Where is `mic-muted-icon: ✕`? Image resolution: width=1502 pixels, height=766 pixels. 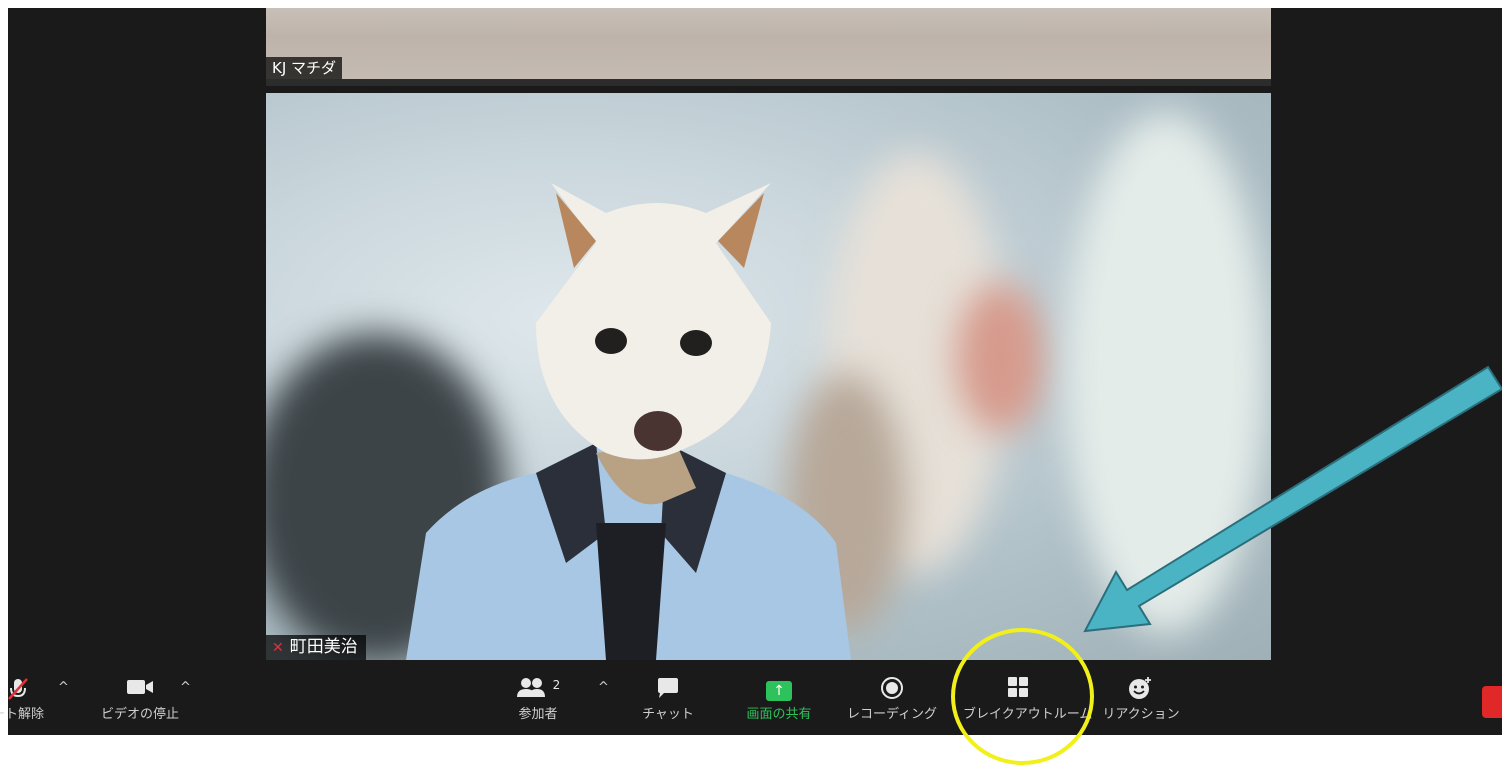 mic-muted-icon: ✕ is located at coordinates (278, 648).